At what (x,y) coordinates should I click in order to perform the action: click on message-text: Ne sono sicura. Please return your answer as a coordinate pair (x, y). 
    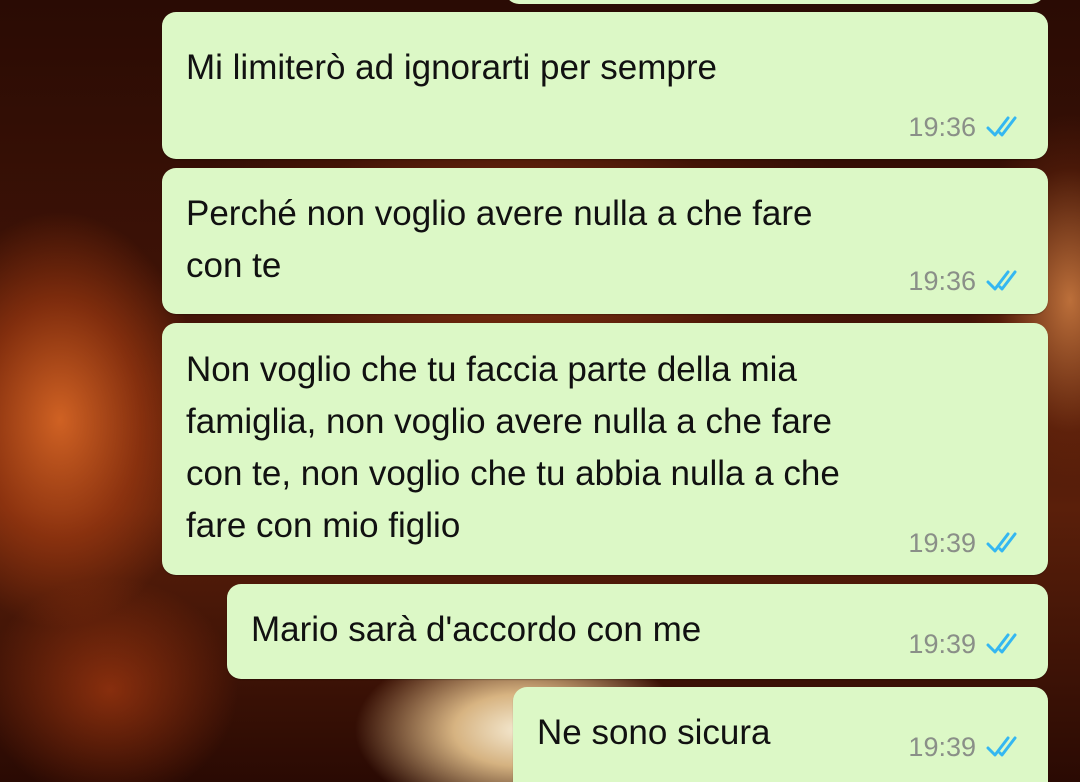
    Looking at the image, I should click on (654, 732).